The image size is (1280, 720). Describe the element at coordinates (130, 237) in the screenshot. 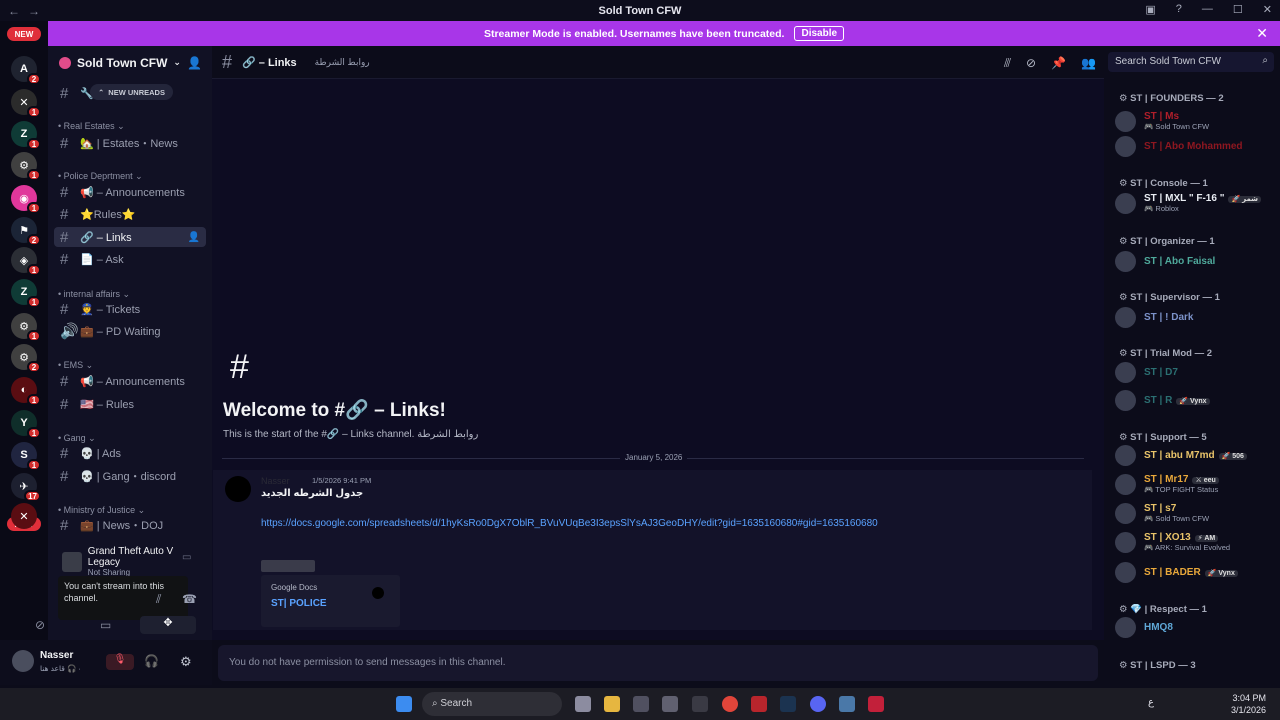

I see `channel-item: # 🔗 – Links 👤` at that location.